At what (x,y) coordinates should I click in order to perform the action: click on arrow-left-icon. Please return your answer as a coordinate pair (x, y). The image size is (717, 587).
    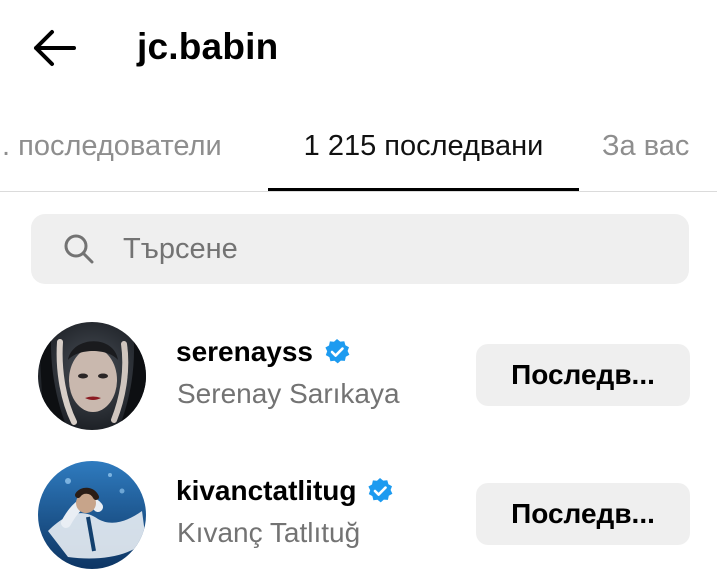
    Looking at the image, I should click on (55, 48).